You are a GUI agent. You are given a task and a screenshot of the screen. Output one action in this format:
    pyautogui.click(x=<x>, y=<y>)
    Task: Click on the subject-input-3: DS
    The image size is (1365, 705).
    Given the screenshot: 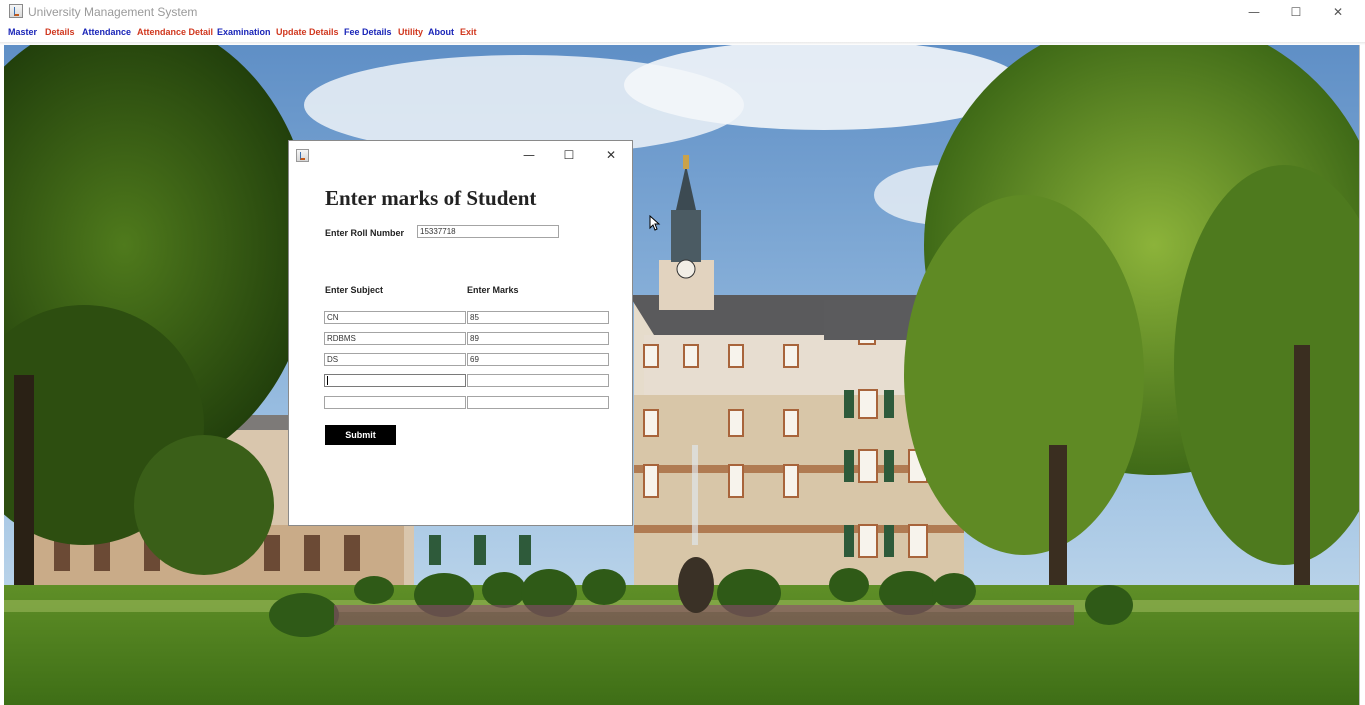 What is the action you would take?
    pyautogui.click(x=395, y=359)
    